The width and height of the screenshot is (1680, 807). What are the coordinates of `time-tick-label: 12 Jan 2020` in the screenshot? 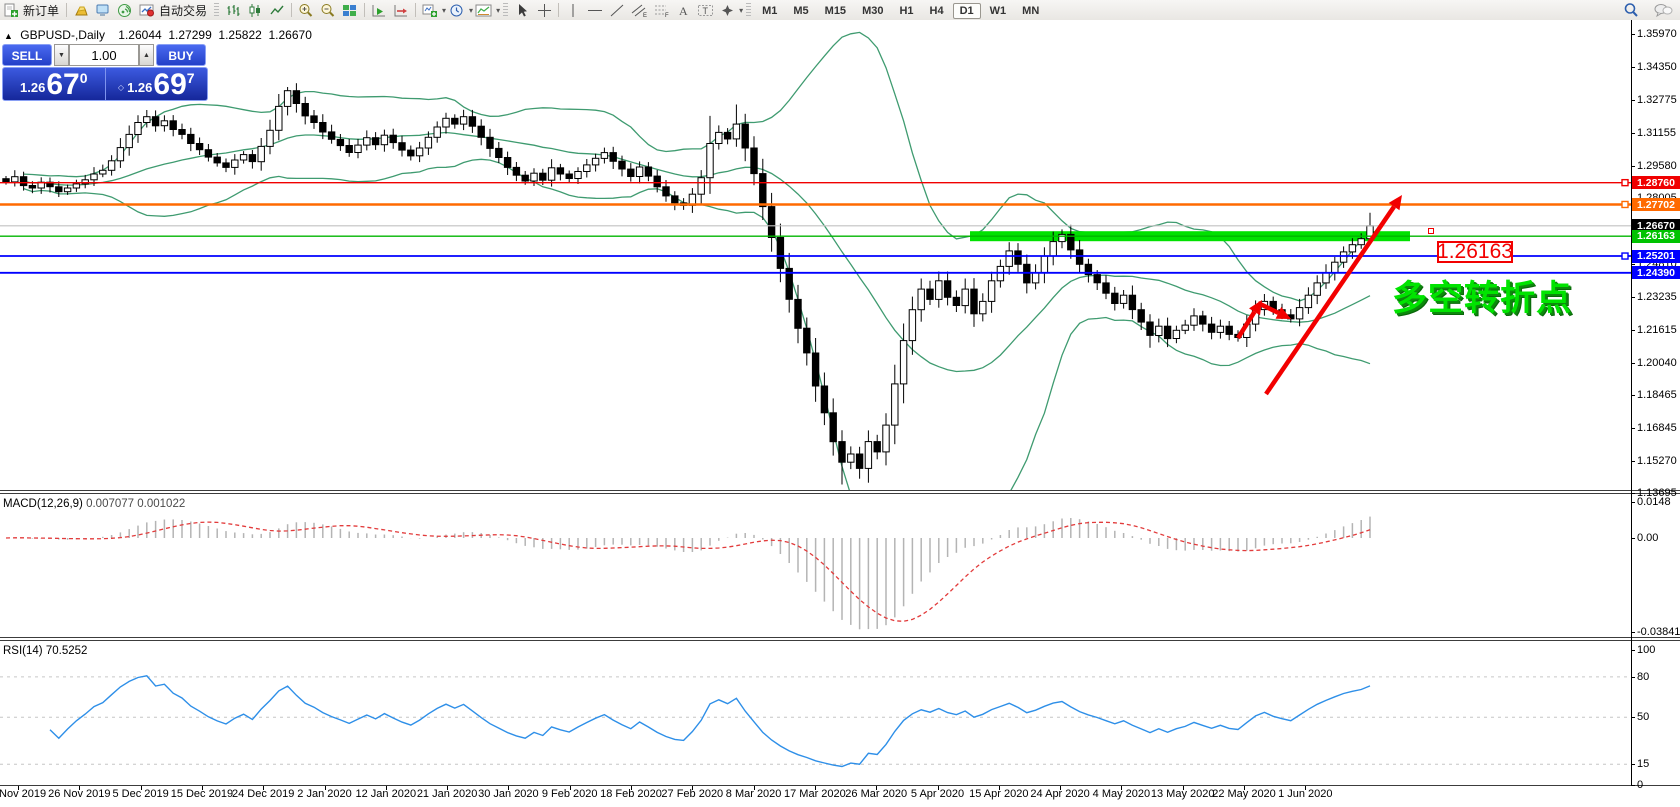 It's located at (386, 794).